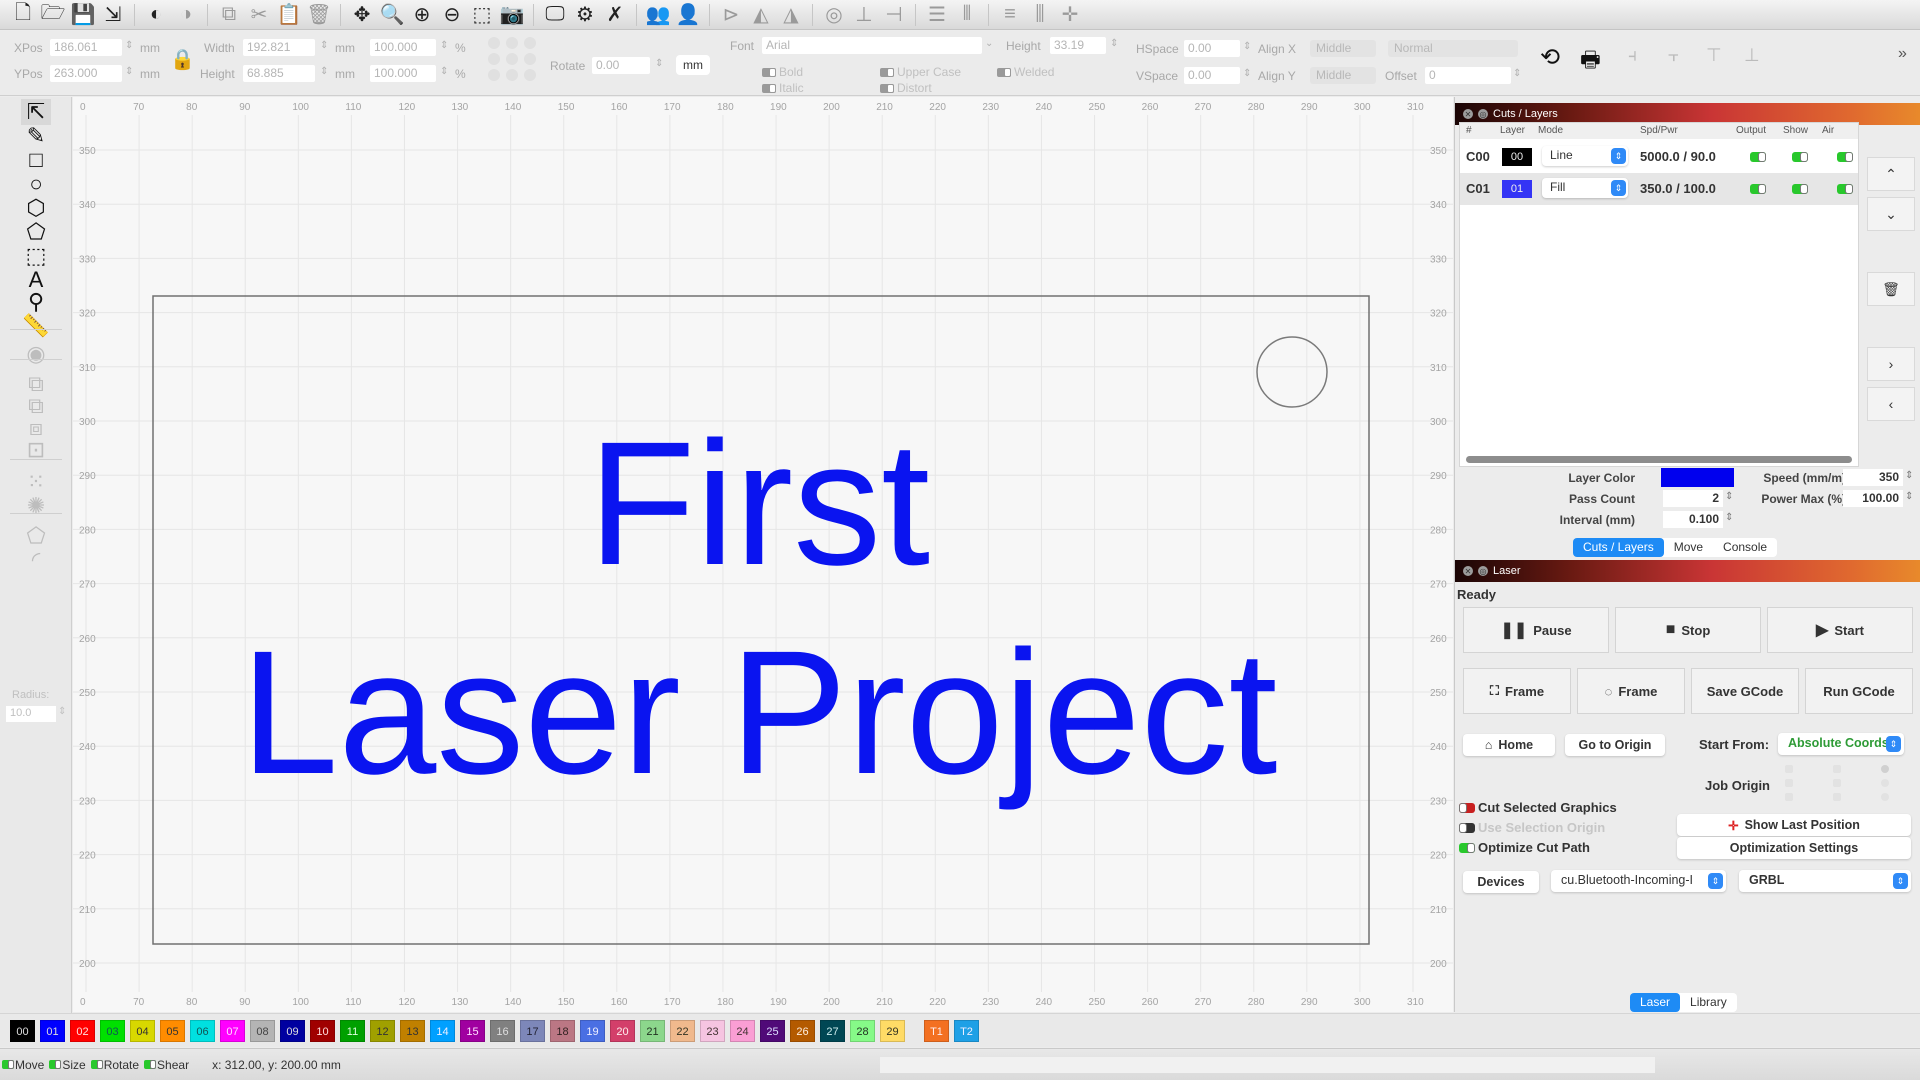  What do you see at coordinates (1693, 519) in the screenshot?
I see `interval-input: 0.100` at bounding box center [1693, 519].